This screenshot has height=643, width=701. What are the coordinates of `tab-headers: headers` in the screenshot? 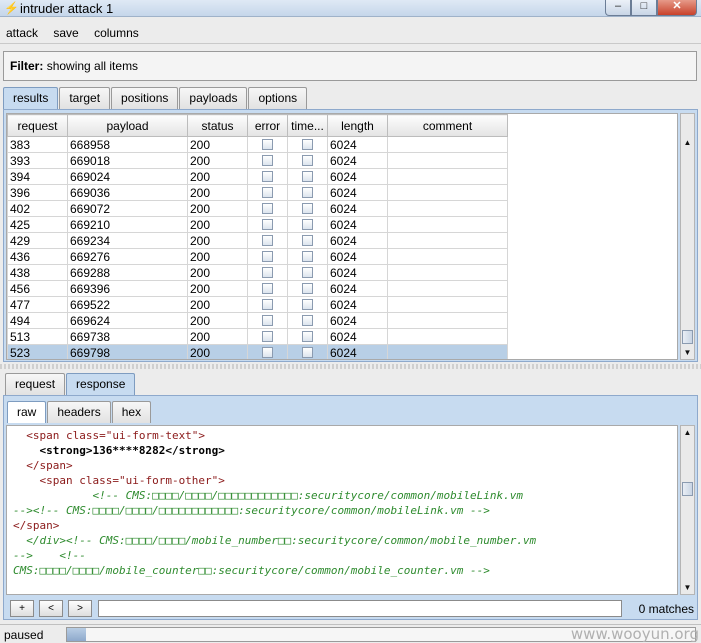 It's located at (79, 412).